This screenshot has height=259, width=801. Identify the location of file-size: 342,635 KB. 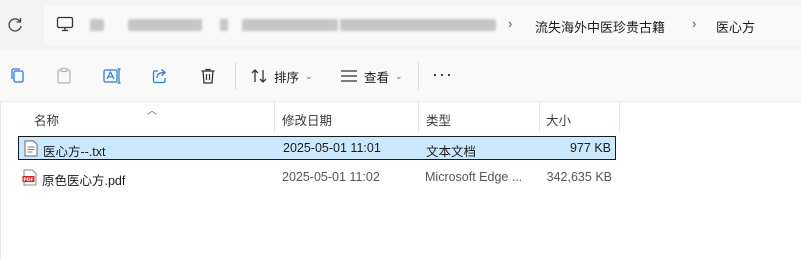
(579, 177).